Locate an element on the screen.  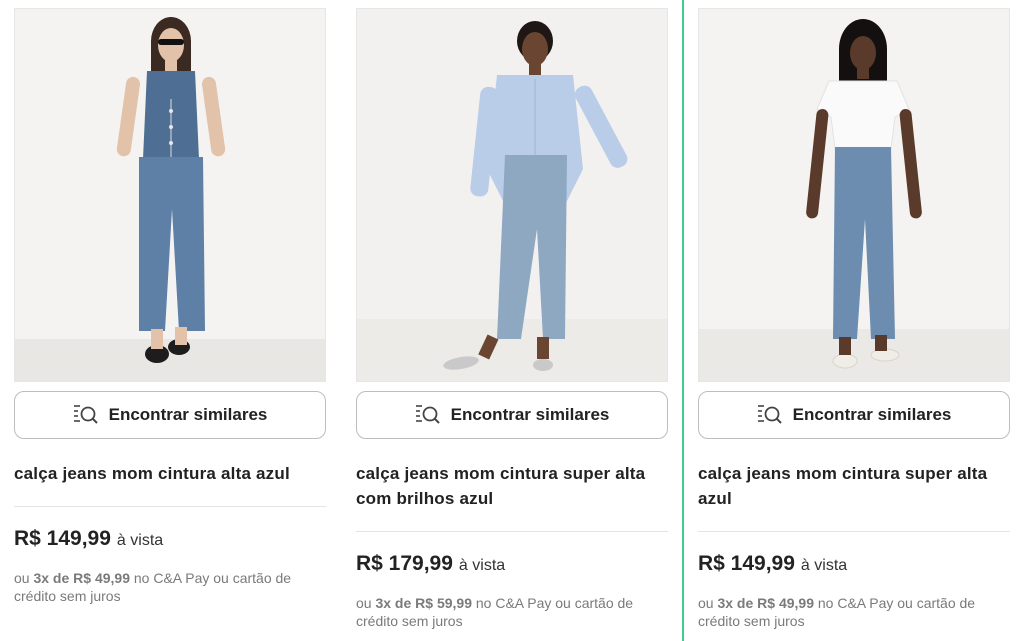
installment-amount: 3x de R$ 59,99 is located at coordinates (423, 603).